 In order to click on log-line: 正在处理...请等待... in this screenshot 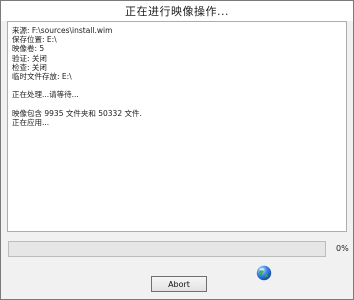, I will do `click(45, 95)`.